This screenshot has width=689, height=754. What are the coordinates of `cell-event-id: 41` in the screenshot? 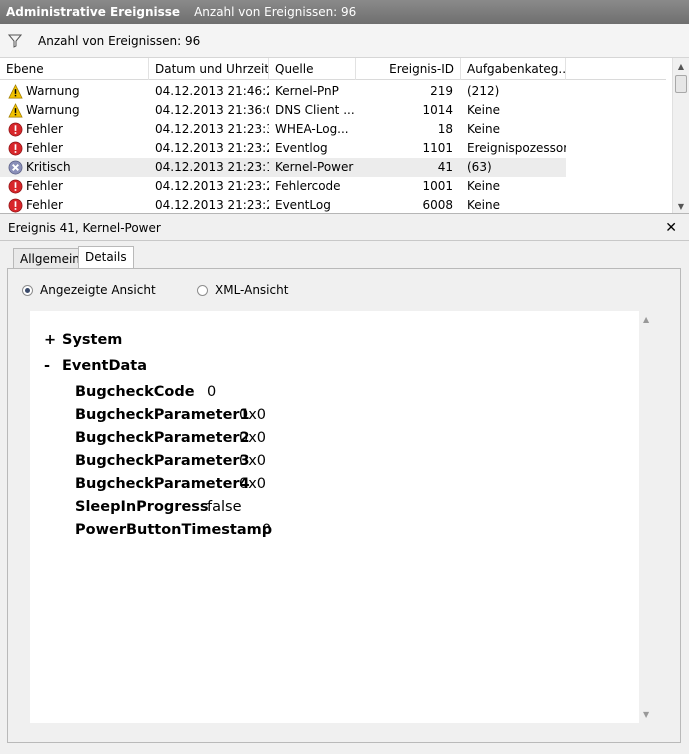 It's located at (445, 167).